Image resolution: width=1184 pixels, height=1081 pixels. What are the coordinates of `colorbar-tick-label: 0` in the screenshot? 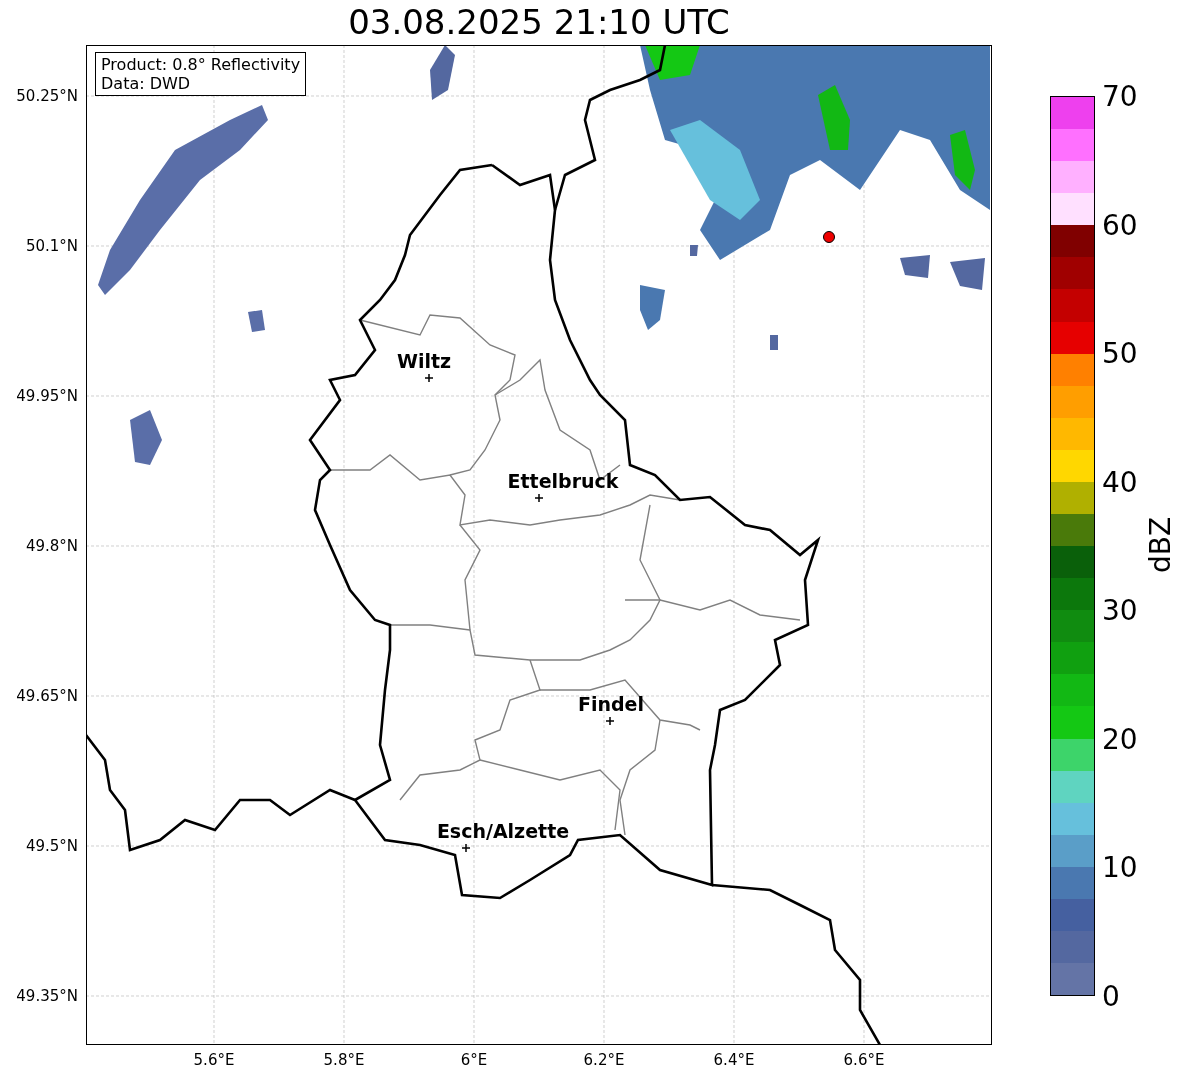 It's located at (1111, 996).